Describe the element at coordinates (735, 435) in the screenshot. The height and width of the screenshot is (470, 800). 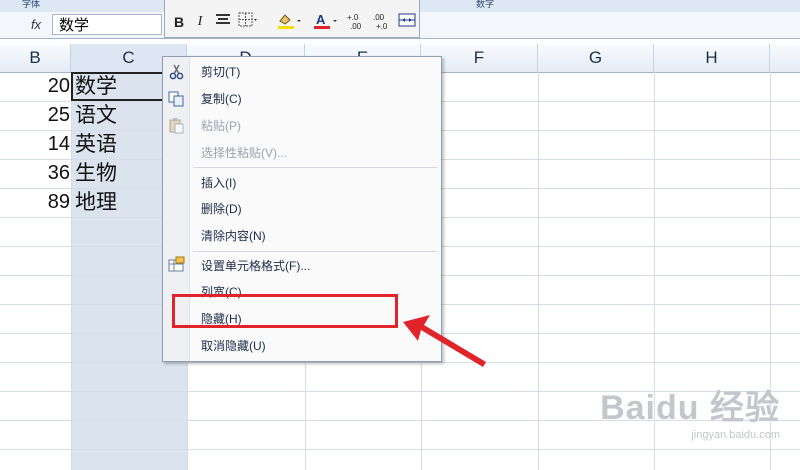
I see `watermark-sub: jingyan.baidu.com` at that location.